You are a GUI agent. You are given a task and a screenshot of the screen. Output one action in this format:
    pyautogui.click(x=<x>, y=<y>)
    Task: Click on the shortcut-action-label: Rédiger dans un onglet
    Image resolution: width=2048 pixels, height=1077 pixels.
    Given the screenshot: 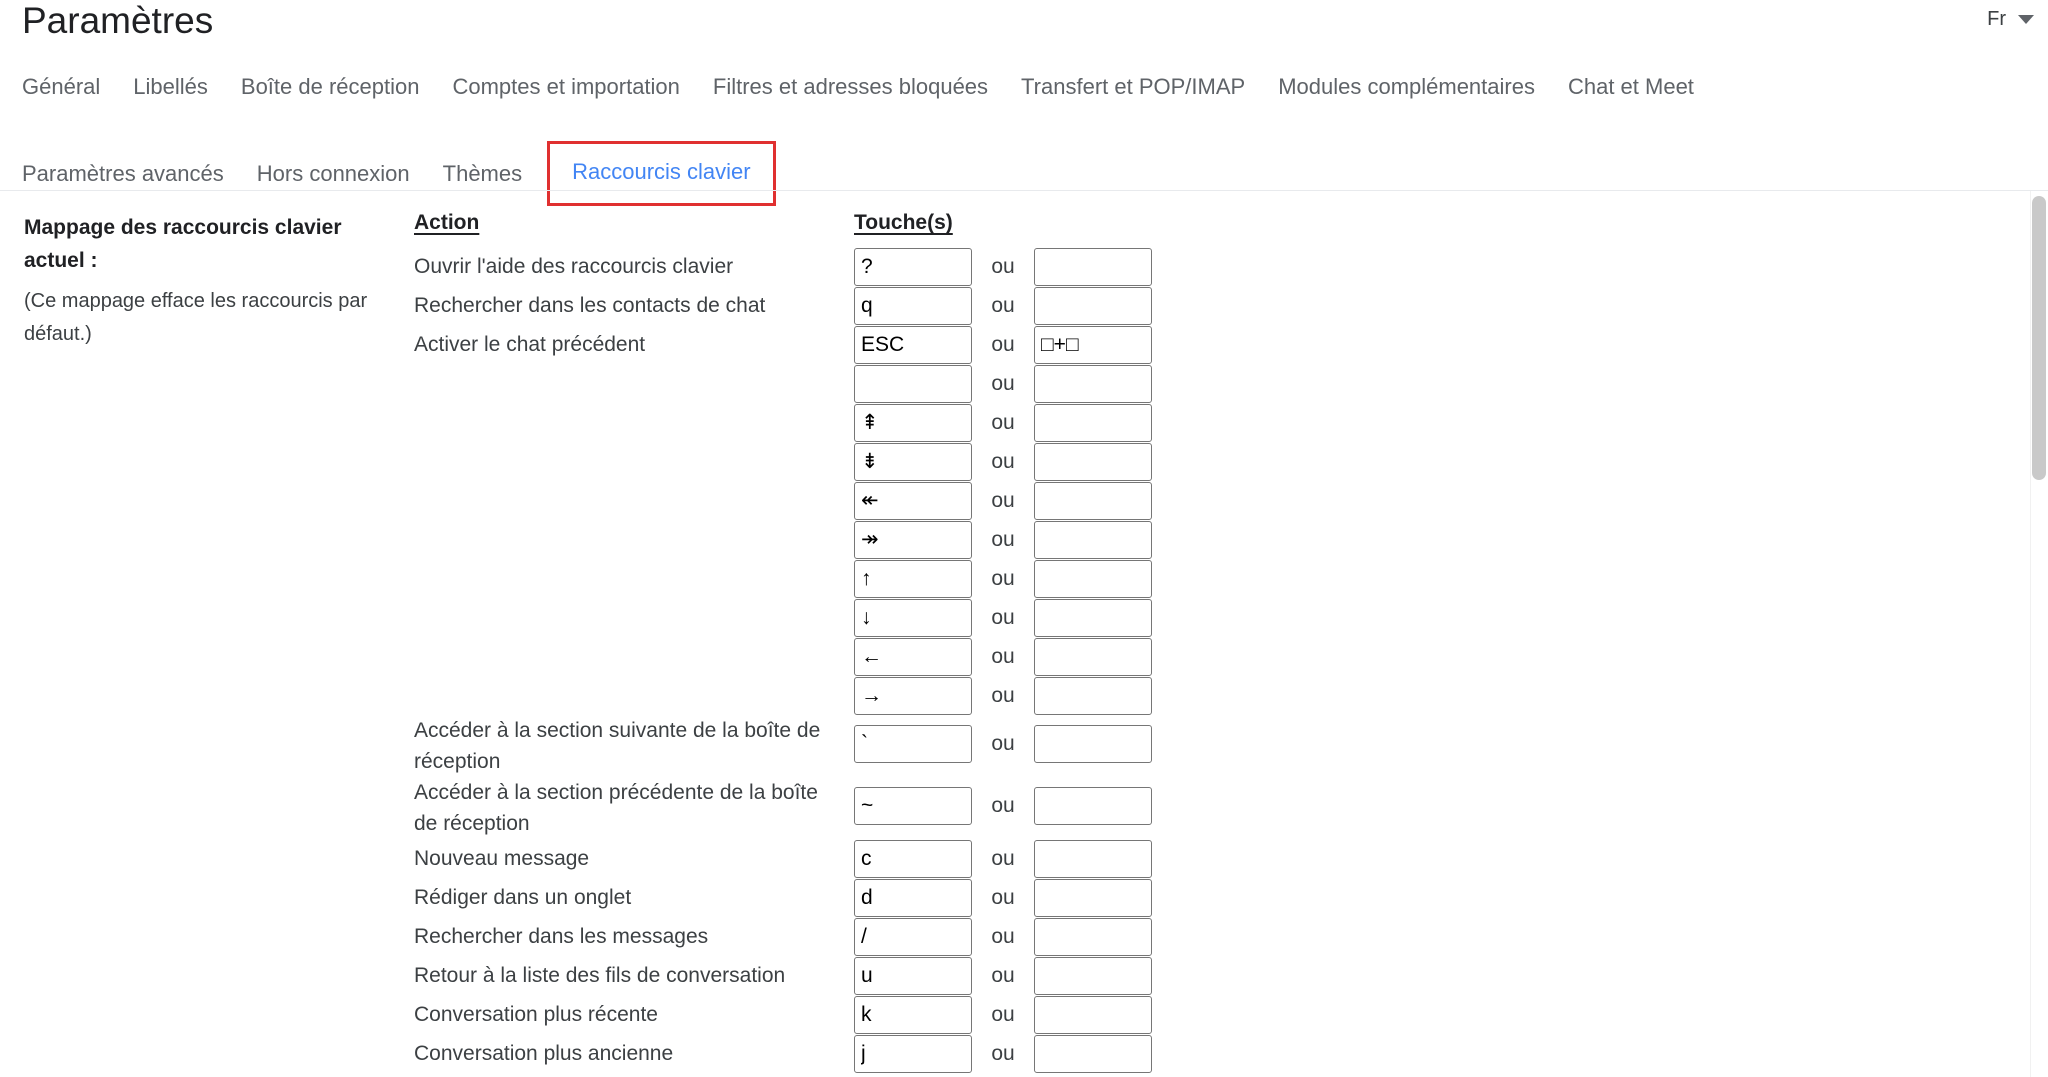 What is the action you would take?
    pyautogui.click(x=523, y=897)
    